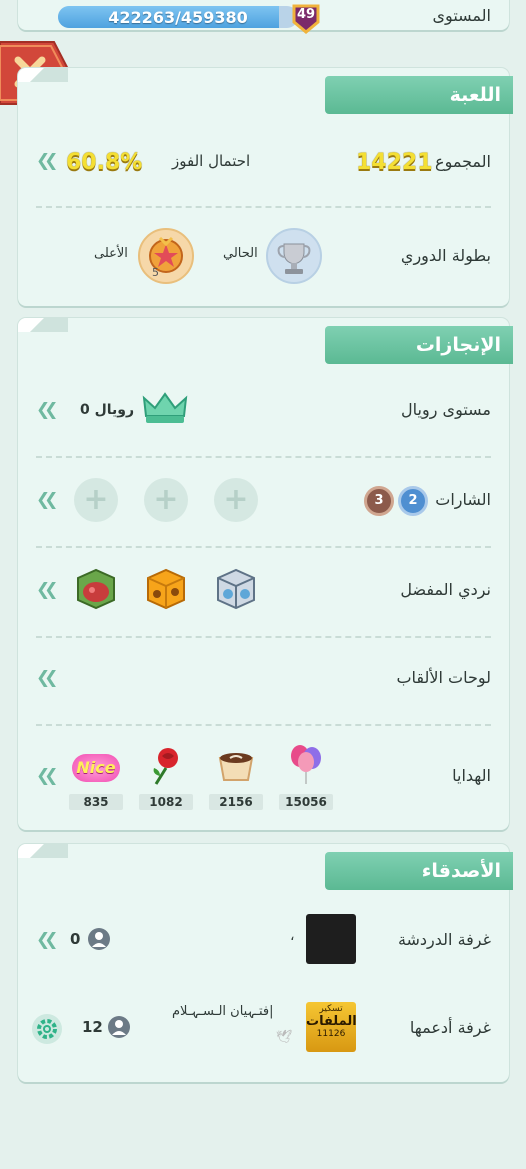  I want to click on friends-section-tab: الأصدقاء, so click(419, 871).